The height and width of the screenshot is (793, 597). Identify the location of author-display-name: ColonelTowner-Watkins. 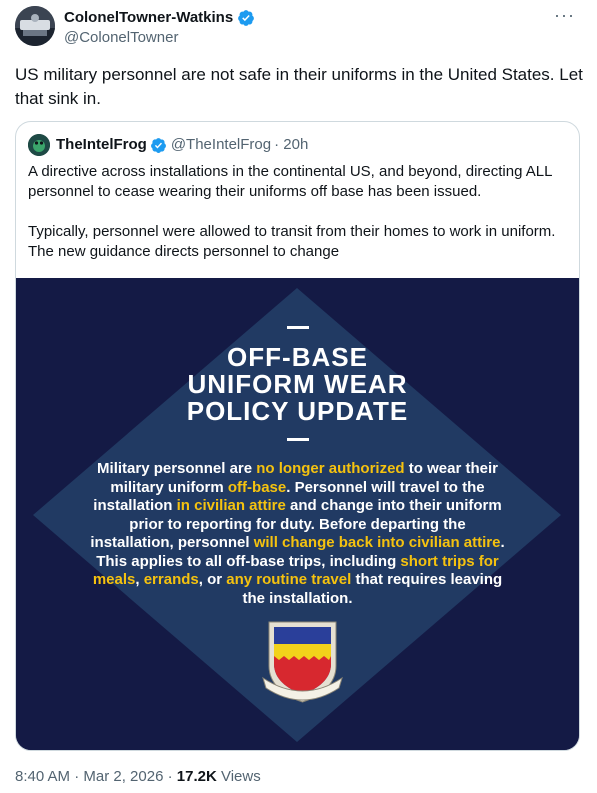
(148, 18).